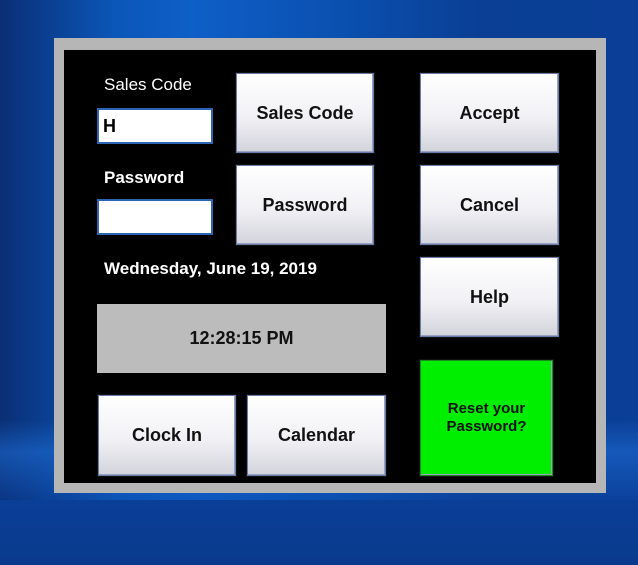 The width and height of the screenshot is (638, 565). Describe the element at coordinates (144, 177) in the screenshot. I see `password-label: Password` at that location.